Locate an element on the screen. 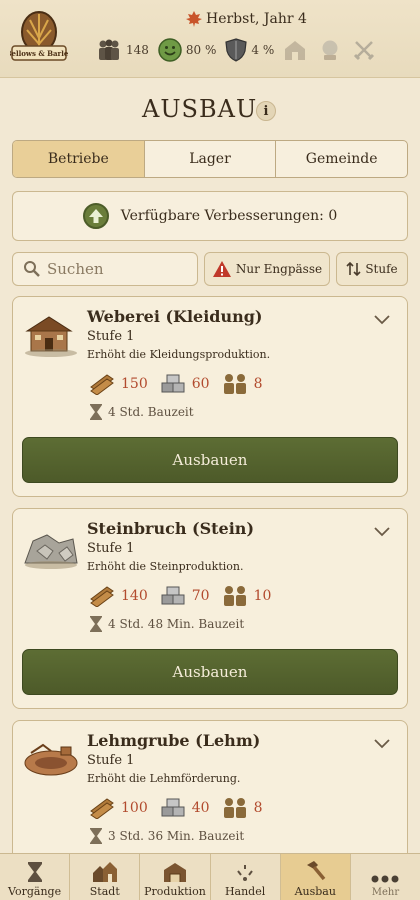 The image size is (420, 900). happiness-value: 80 % is located at coordinates (201, 50).